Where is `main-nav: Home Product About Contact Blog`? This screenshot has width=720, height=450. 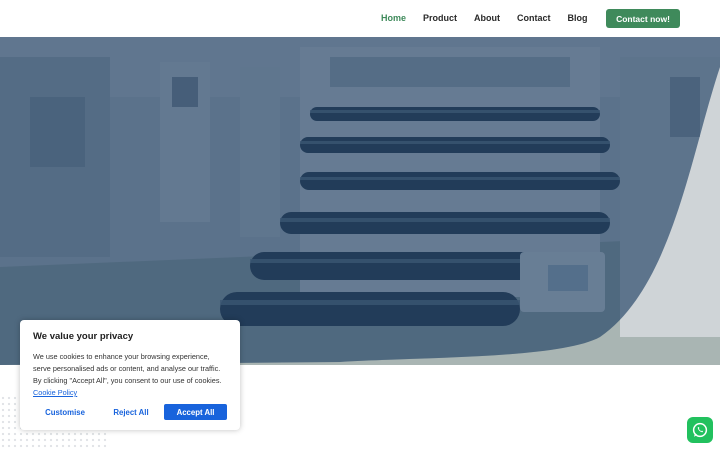
main-nav: Home Product About Contact Blog is located at coordinates (484, 18).